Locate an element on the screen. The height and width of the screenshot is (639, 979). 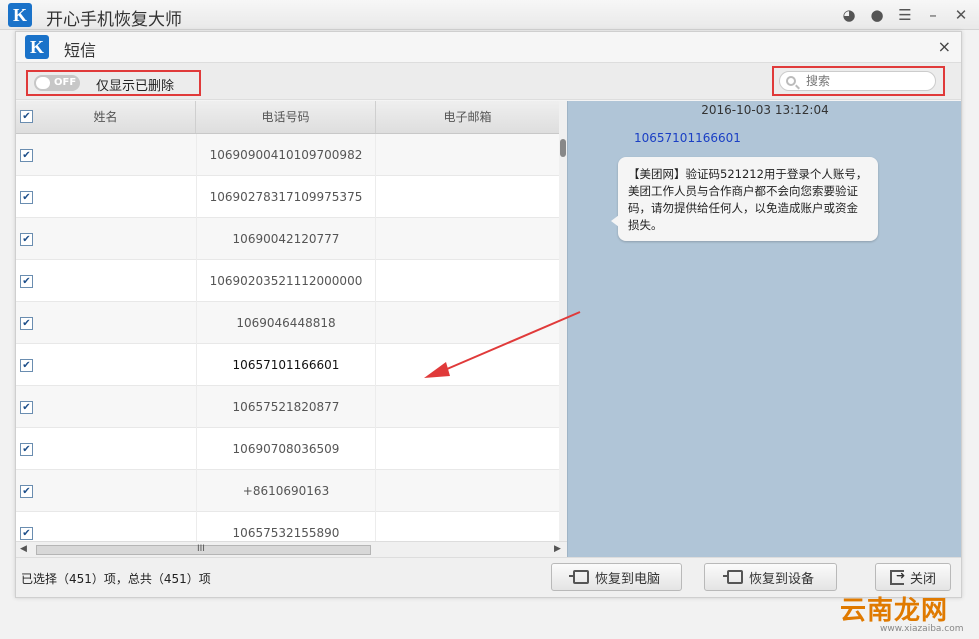
table-row: ✔ 10690708036509 is located at coordinates (287, 449).